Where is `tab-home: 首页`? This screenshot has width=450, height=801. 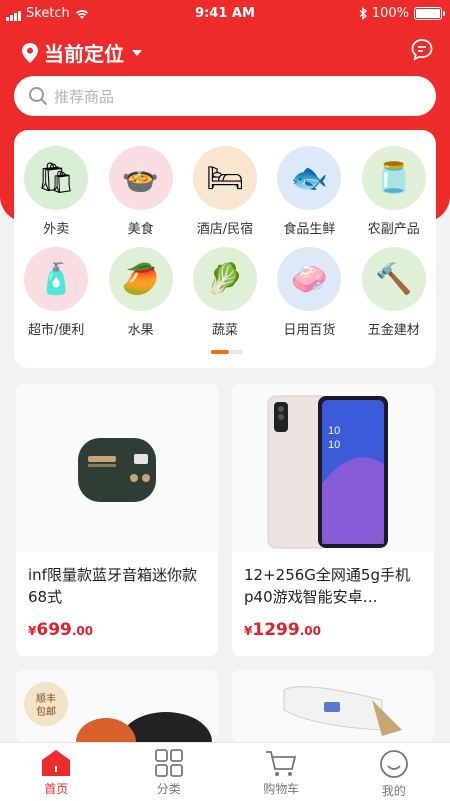
tab-home: 首页 is located at coordinates (56, 772).